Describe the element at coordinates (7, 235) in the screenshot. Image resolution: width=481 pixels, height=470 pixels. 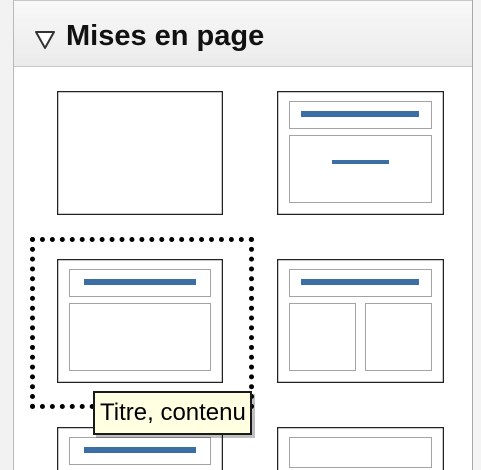
I see `left-frame` at that location.